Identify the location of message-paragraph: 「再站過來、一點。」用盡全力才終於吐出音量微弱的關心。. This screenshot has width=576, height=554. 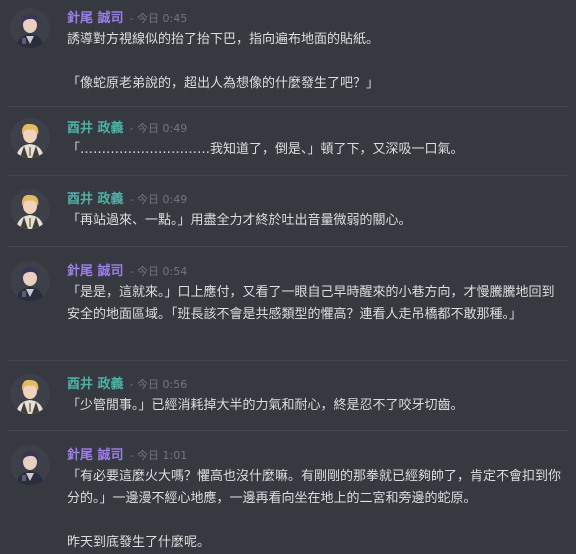
(239, 220).